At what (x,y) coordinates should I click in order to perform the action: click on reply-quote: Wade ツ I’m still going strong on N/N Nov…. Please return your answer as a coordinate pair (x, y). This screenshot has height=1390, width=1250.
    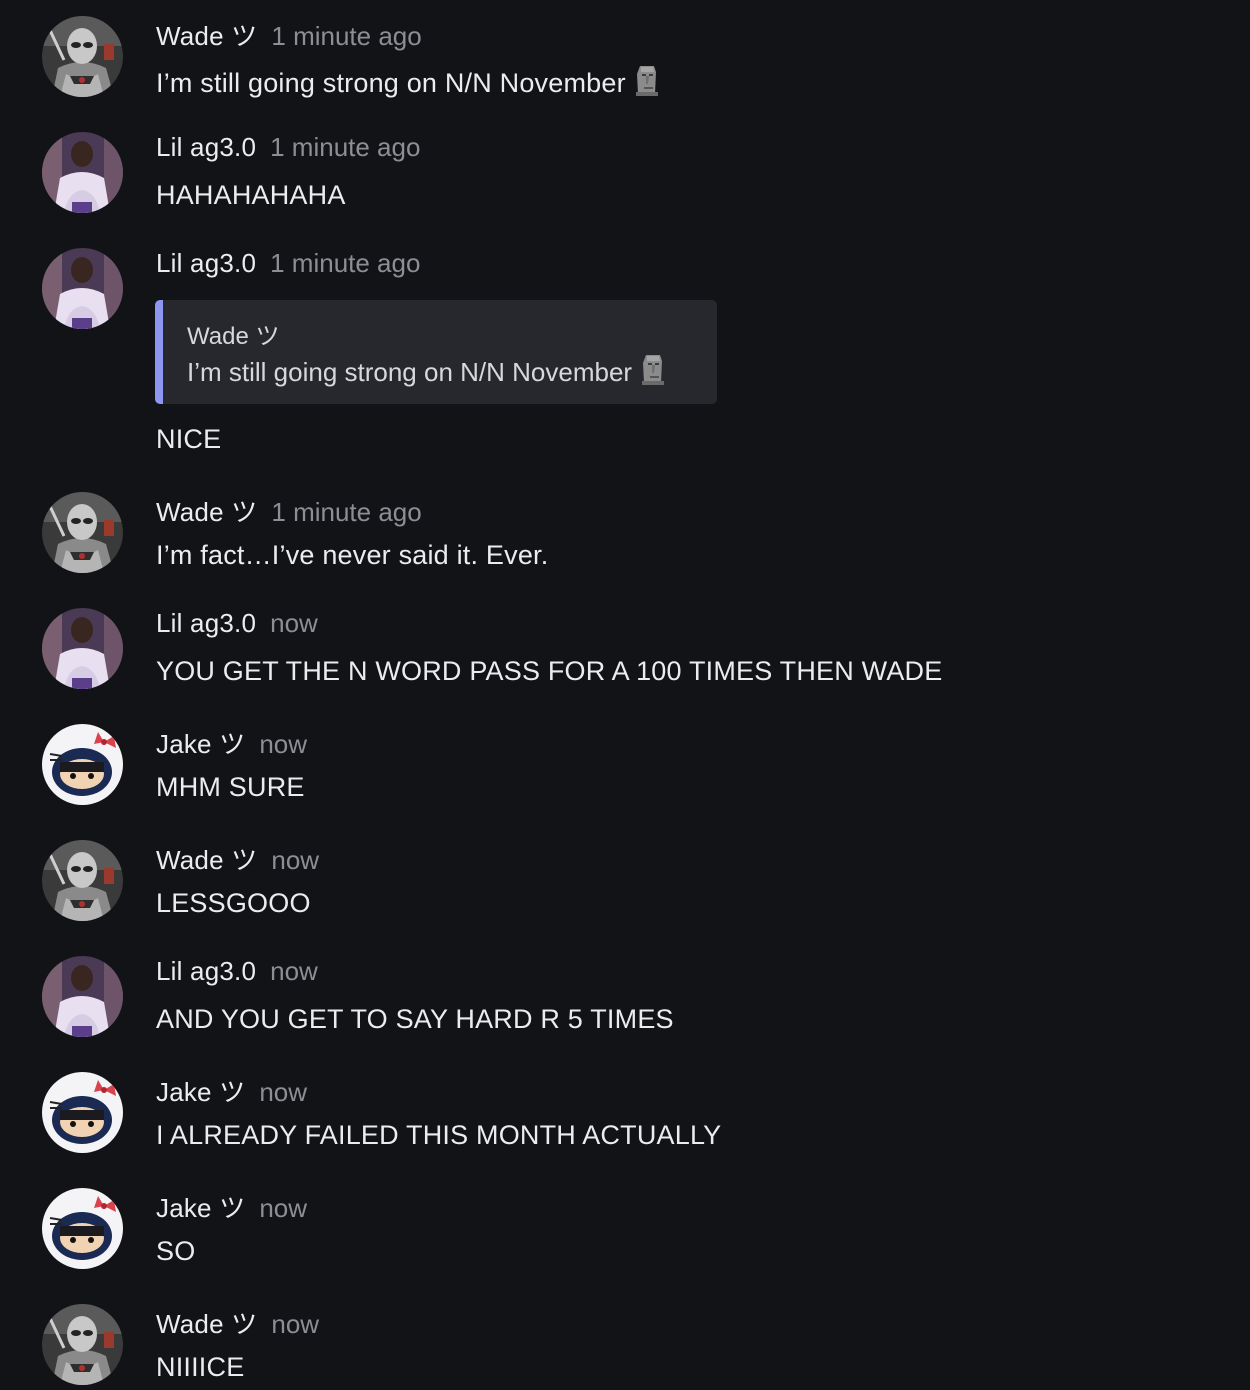
    Looking at the image, I should click on (436, 352).